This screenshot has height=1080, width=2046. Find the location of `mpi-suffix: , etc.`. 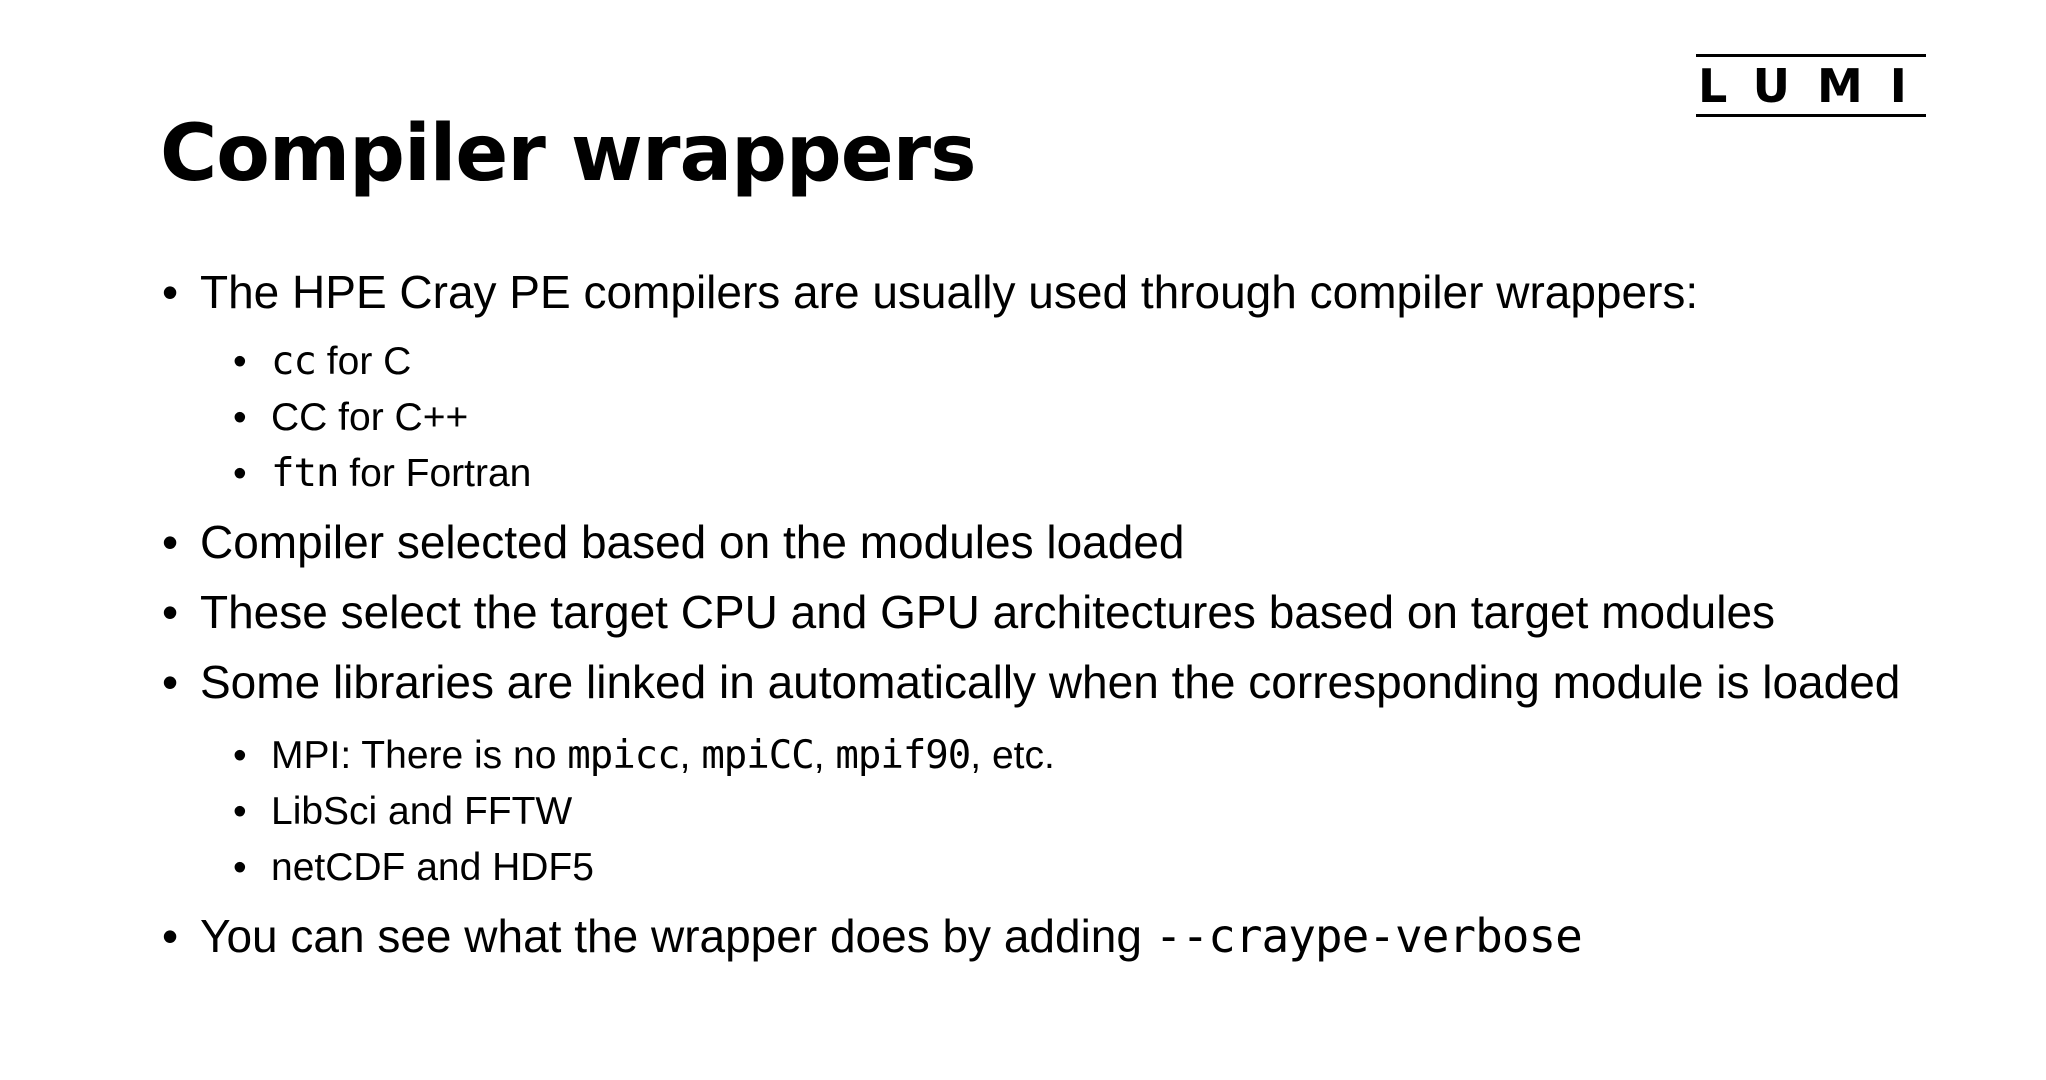

mpi-suffix: , etc. is located at coordinates (1012, 755).